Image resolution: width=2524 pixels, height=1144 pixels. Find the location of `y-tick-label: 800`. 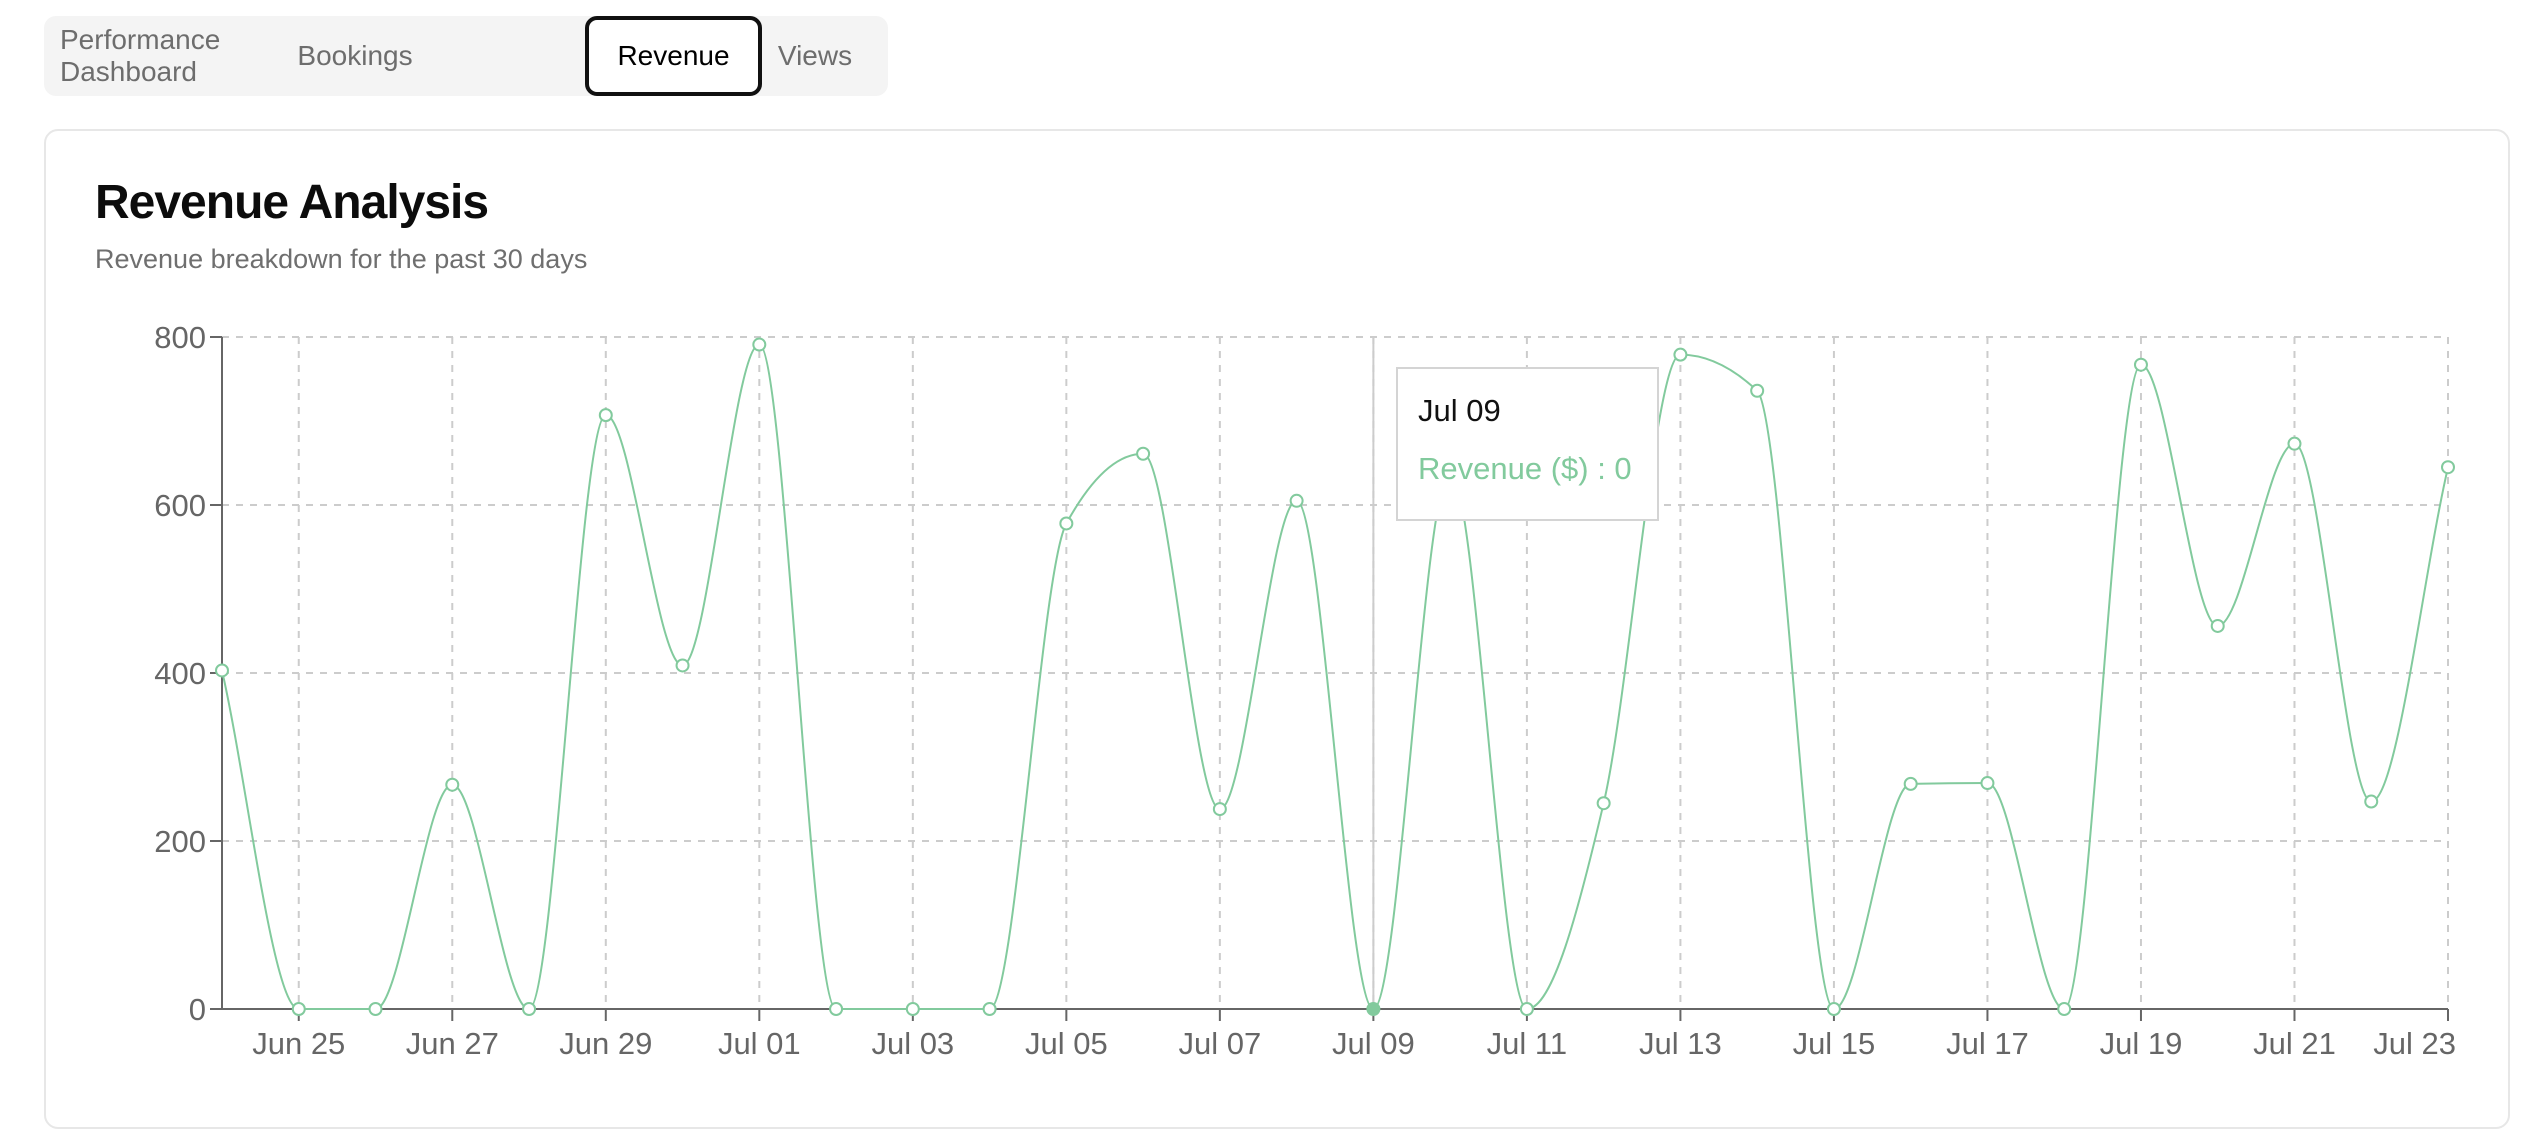

y-tick-label: 800 is located at coordinates (180, 337).